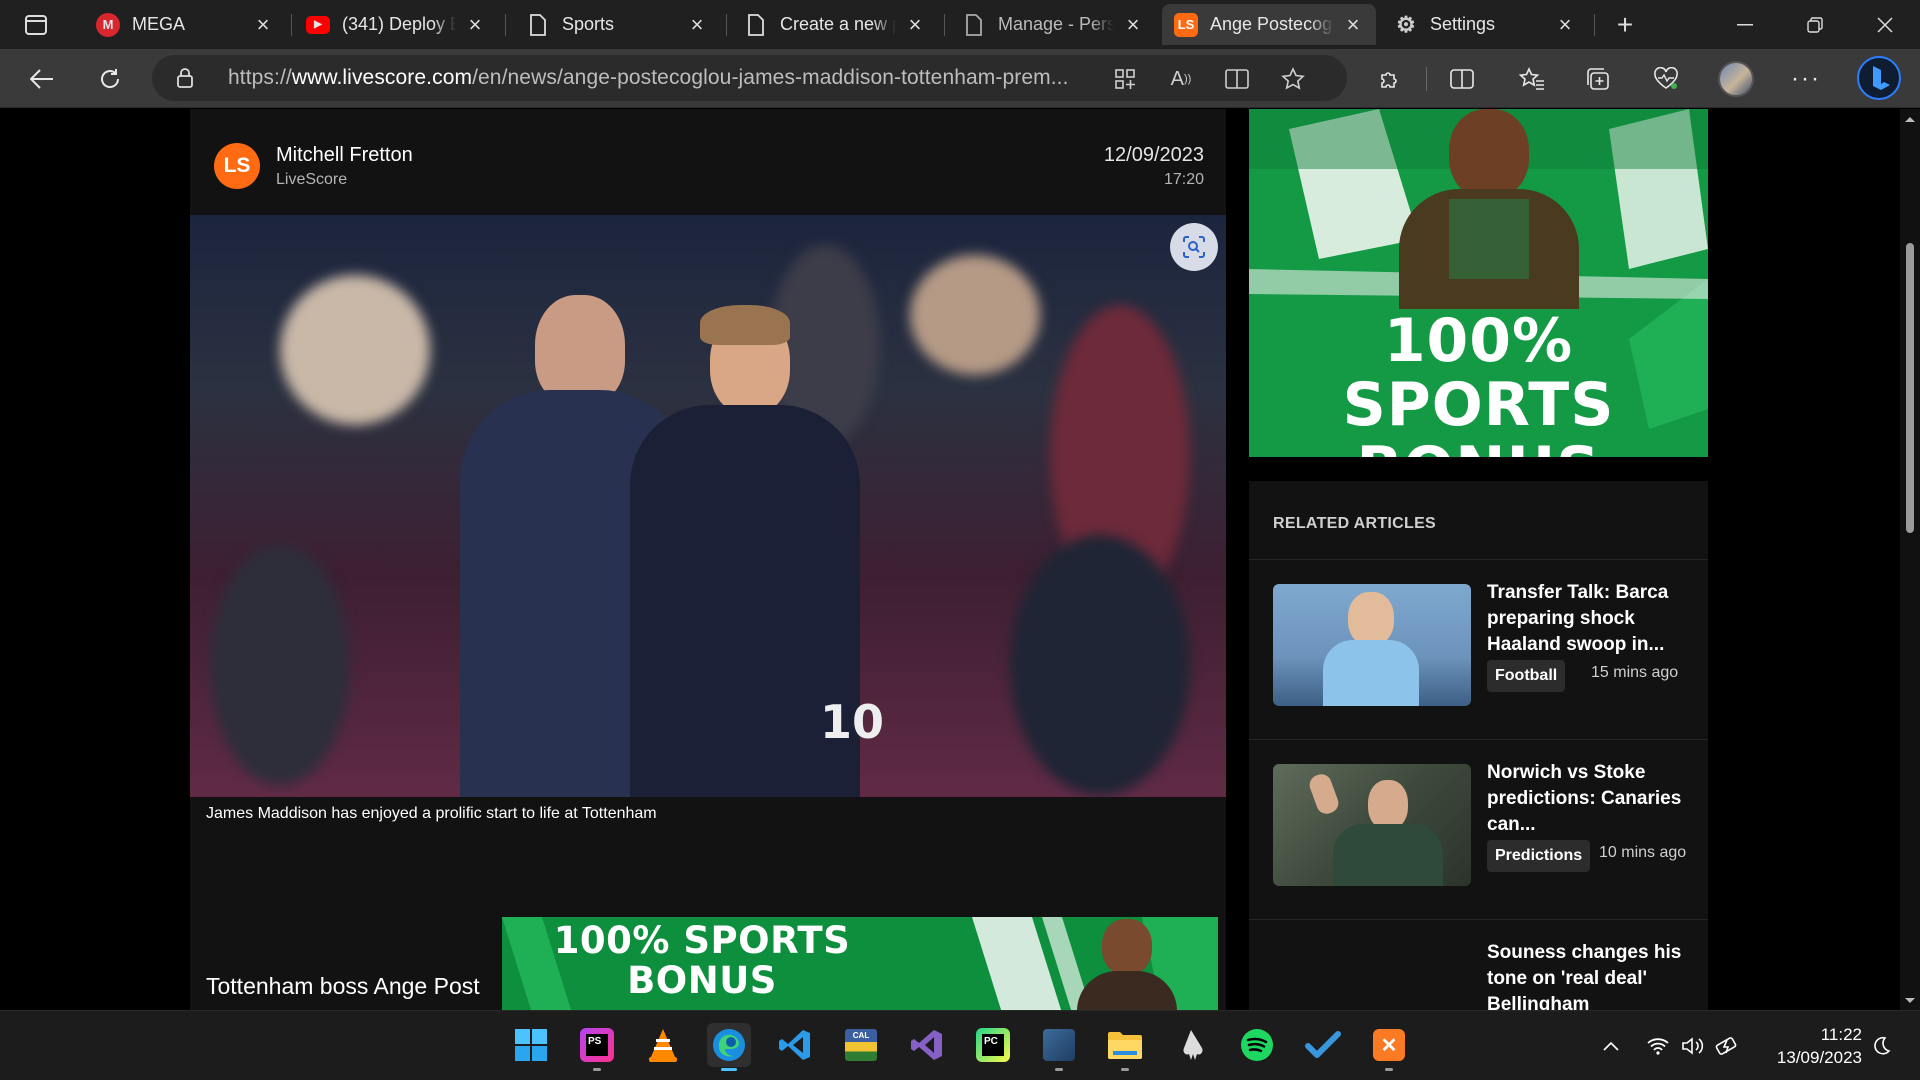  I want to click on taskbar-pycharm: PC, so click(993, 1045).